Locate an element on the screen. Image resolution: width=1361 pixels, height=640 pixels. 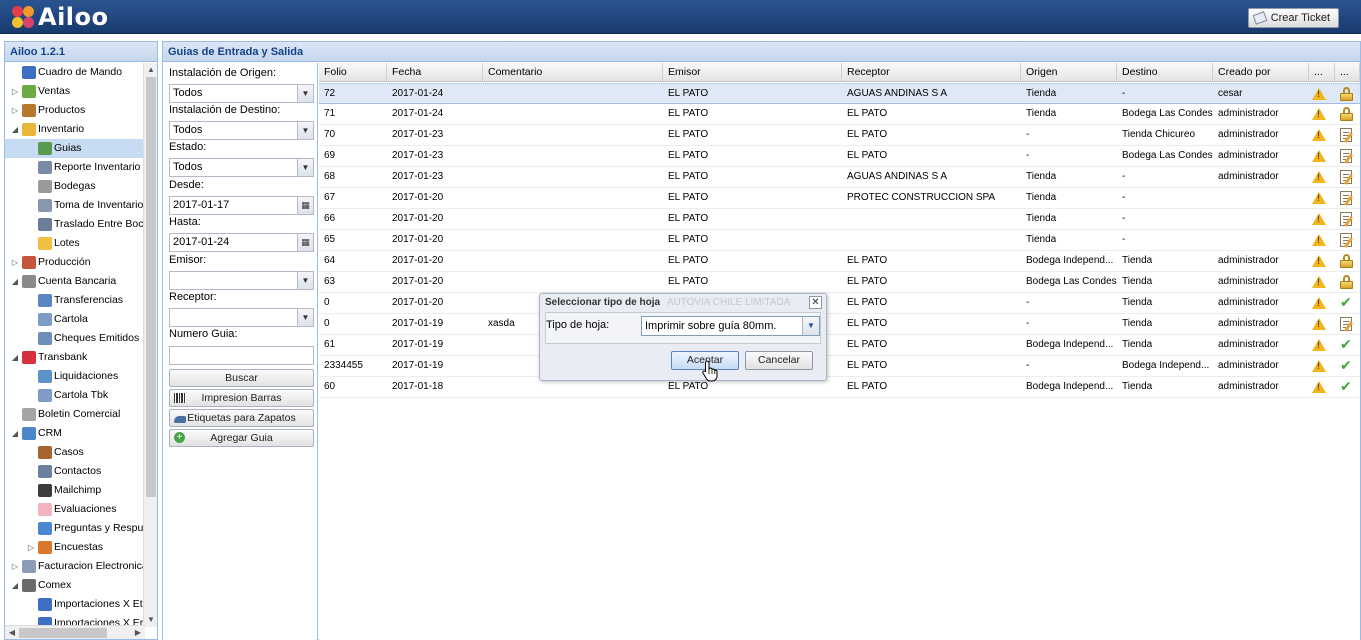
scroll-right-arrow-icon: ▶ is located at coordinates (138, 632).